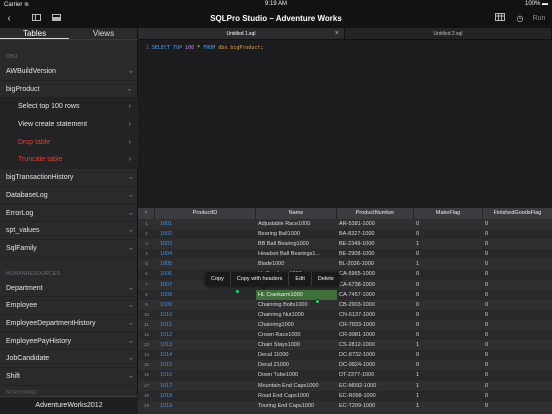 The width and height of the screenshot is (552, 414). I want to click on sidebar-item-jobcandidate: JobCandidate ›, so click(69, 359).